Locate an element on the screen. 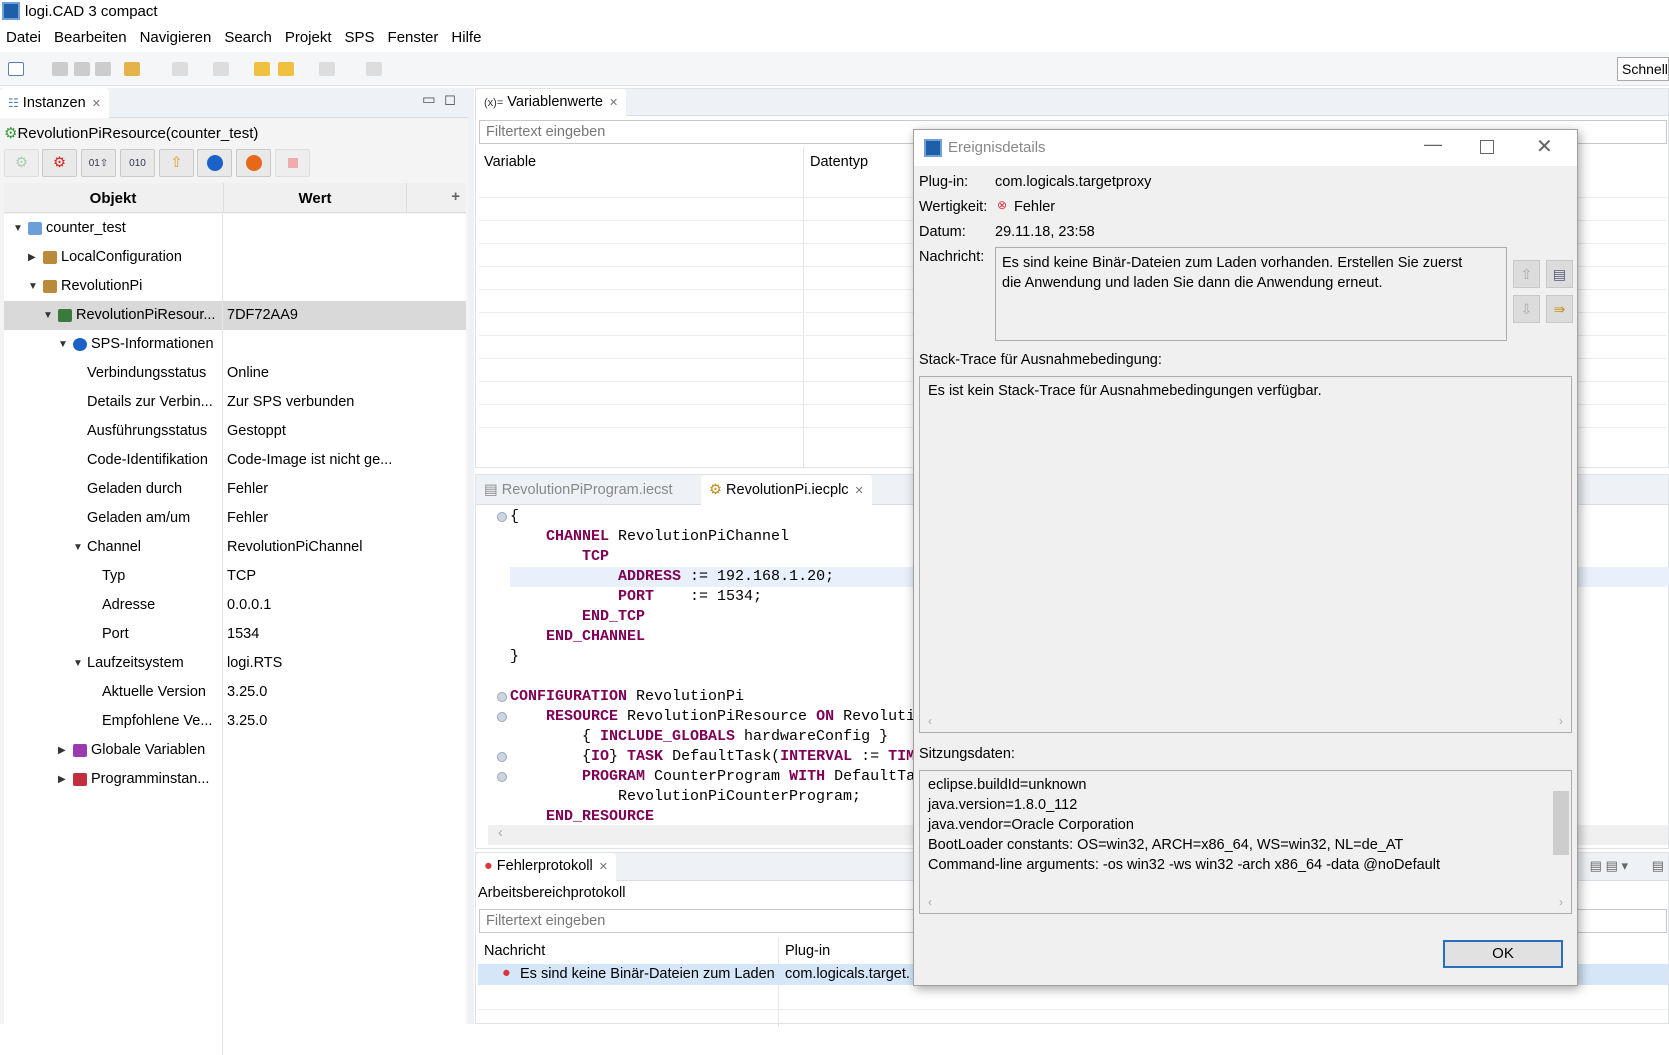 This screenshot has width=1669, height=1055. tree-row: Geladen am/um Fehler is located at coordinates (235, 518).